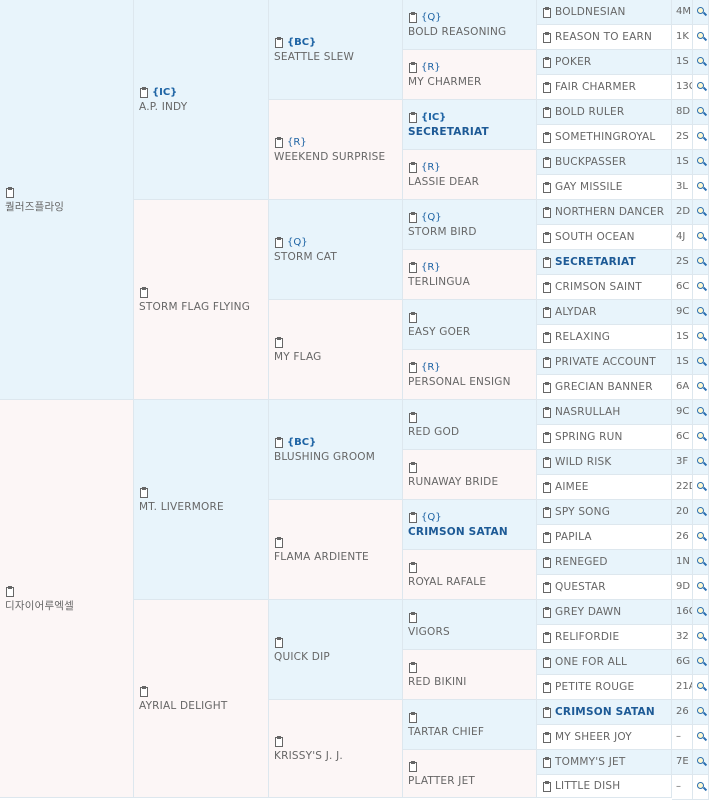  What do you see at coordinates (590, 762) in the screenshot?
I see `horse-name: TOMMY'S JET` at bounding box center [590, 762].